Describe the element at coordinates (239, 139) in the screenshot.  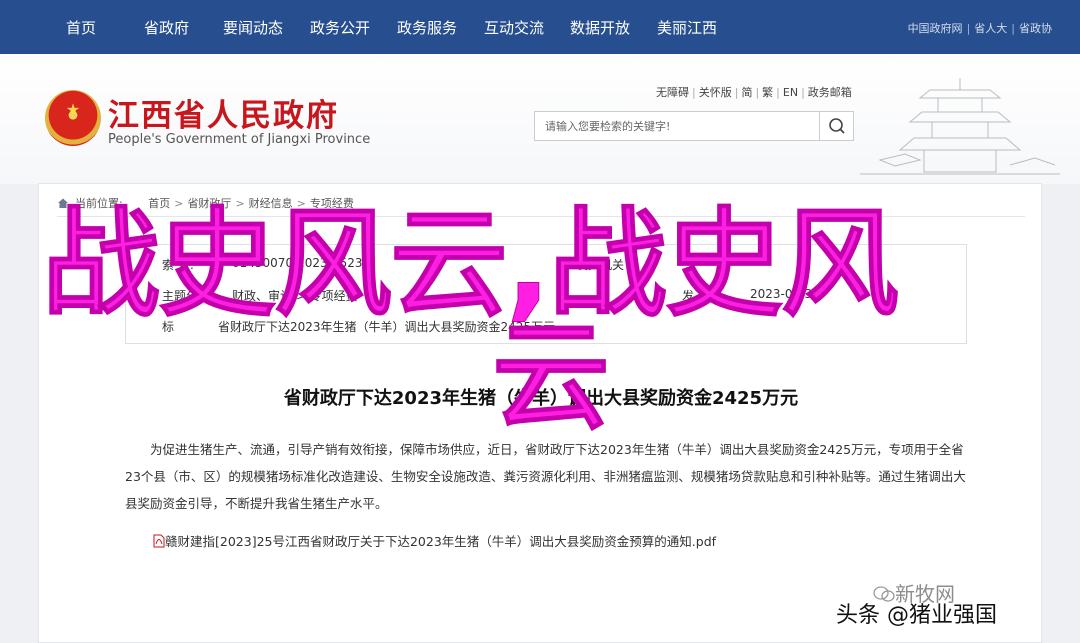
I see `site-subtitle: People's Government of Jiangxi Province` at that location.